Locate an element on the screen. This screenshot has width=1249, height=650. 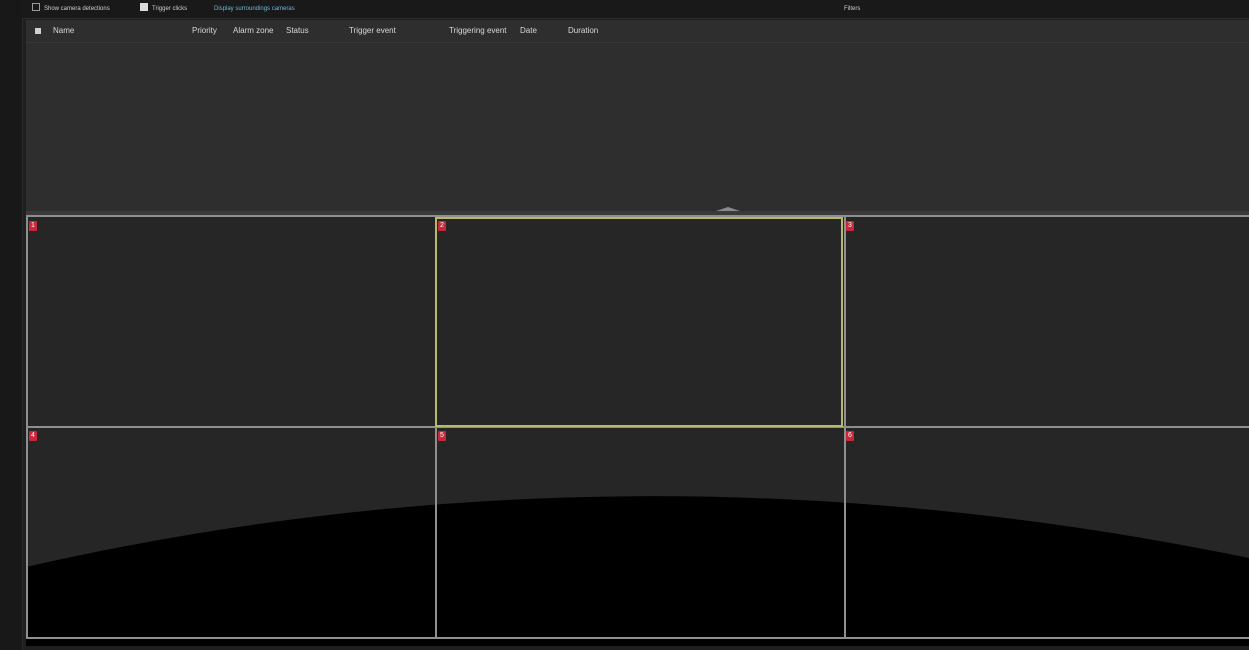
splitter-grip-icon is located at coordinates (728, 209).